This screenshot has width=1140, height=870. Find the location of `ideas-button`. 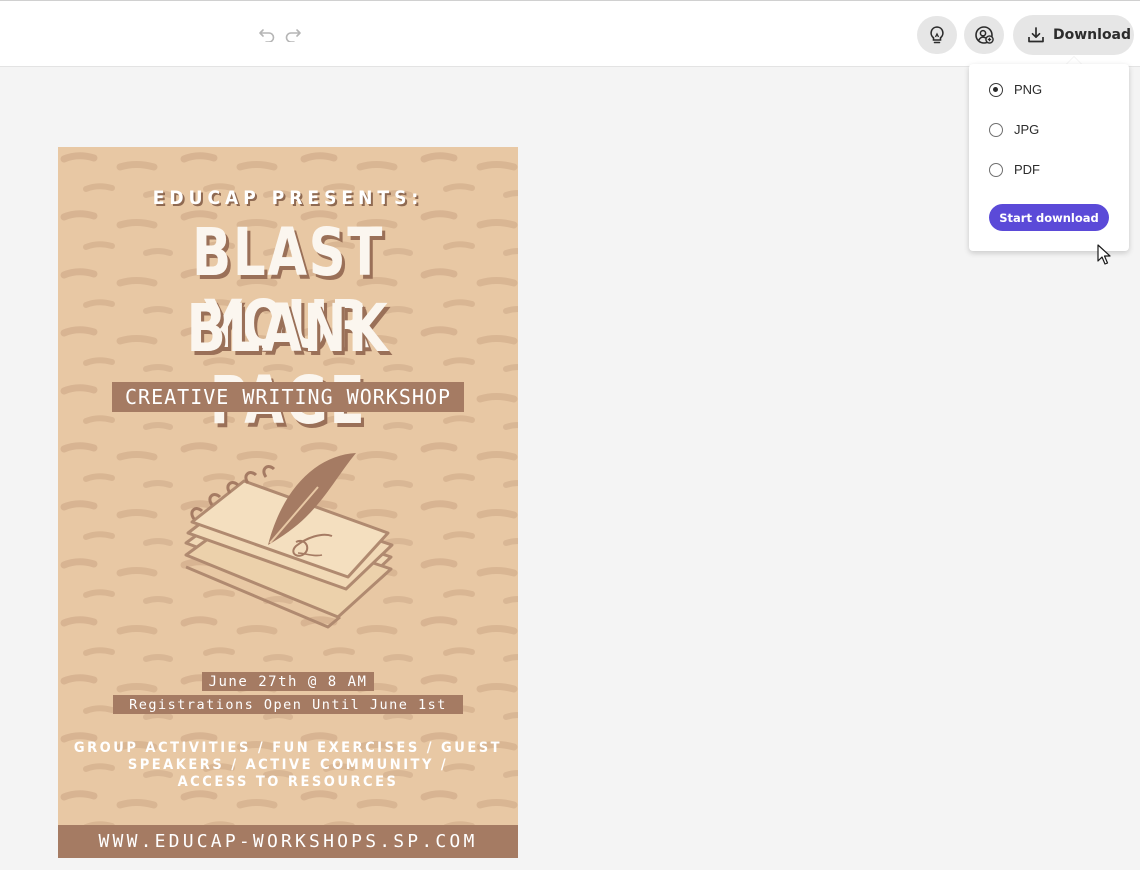

ideas-button is located at coordinates (937, 35).